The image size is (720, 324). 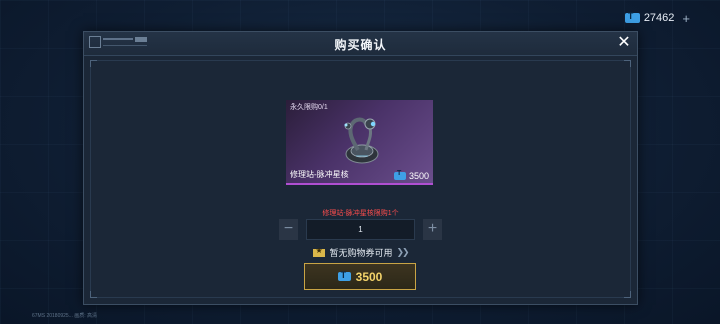 What do you see at coordinates (432, 229) in the screenshot?
I see `increase-quantity-button: +` at bounding box center [432, 229].